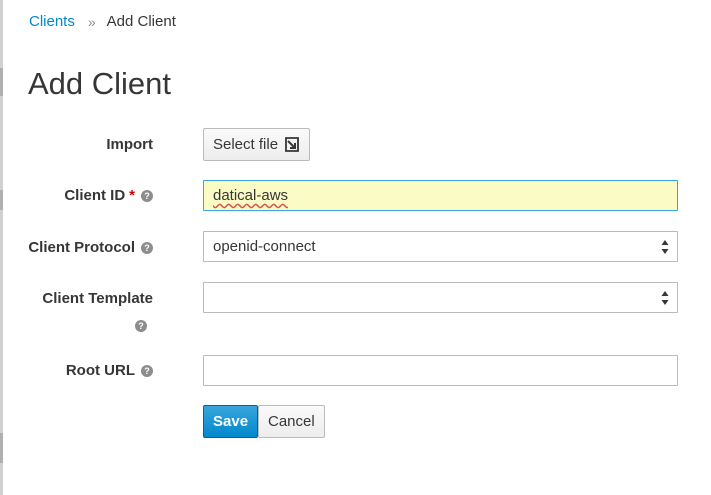  Describe the element at coordinates (1, 247) in the screenshot. I see `left-edge-border` at that location.